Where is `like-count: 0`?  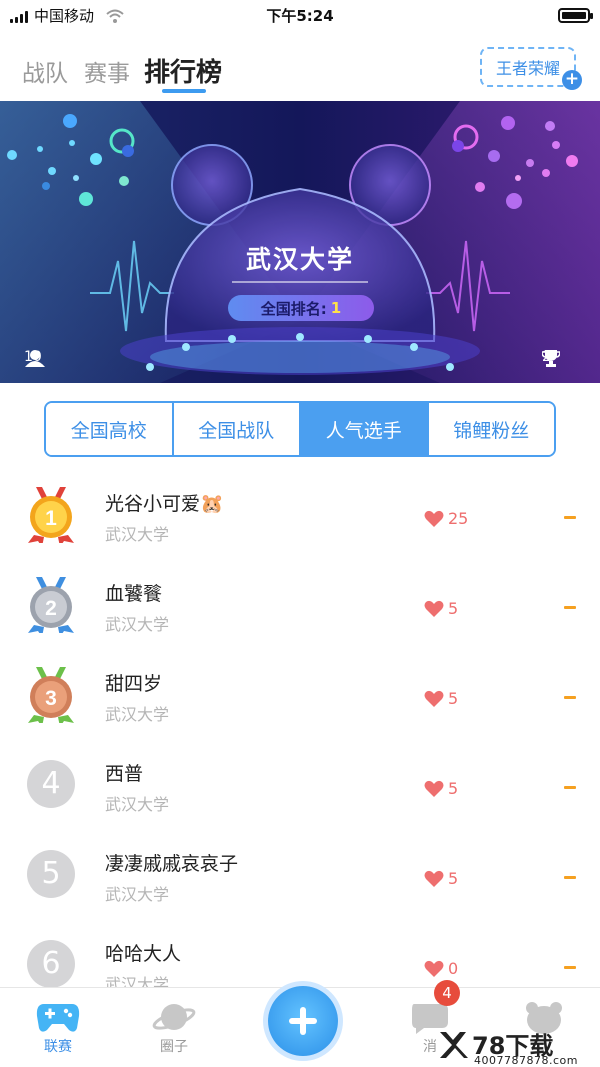
like-count: 0 is located at coordinates (441, 968).